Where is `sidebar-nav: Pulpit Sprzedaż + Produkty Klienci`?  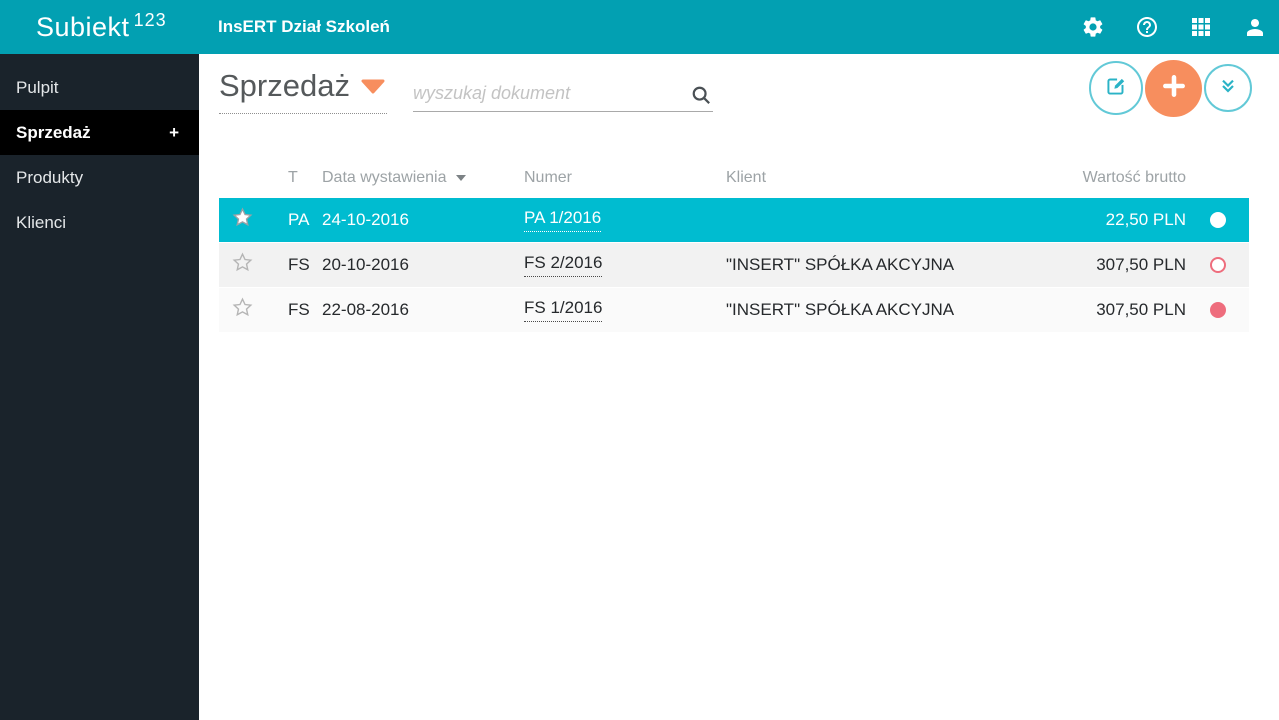 sidebar-nav: Pulpit Sprzedaż + Produkty Klienci is located at coordinates (99, 387).